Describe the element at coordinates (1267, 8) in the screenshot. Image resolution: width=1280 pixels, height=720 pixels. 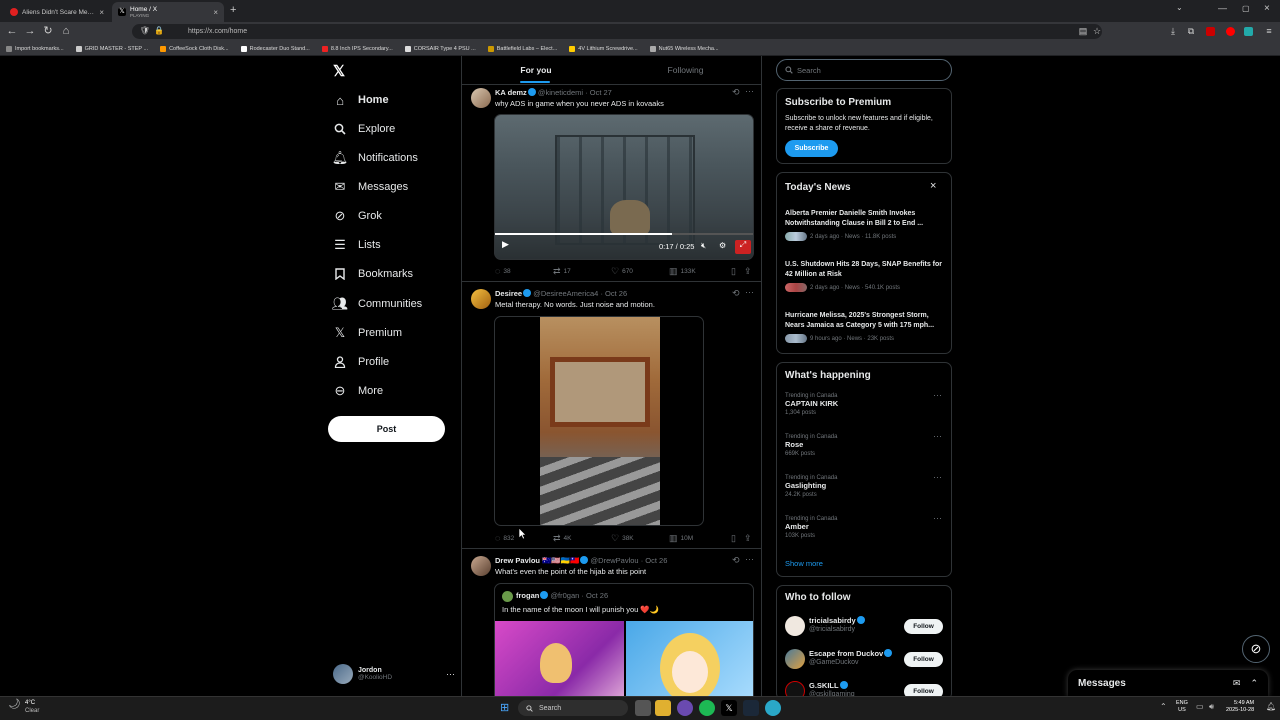
I see `close-window-icon: ×` at that location.